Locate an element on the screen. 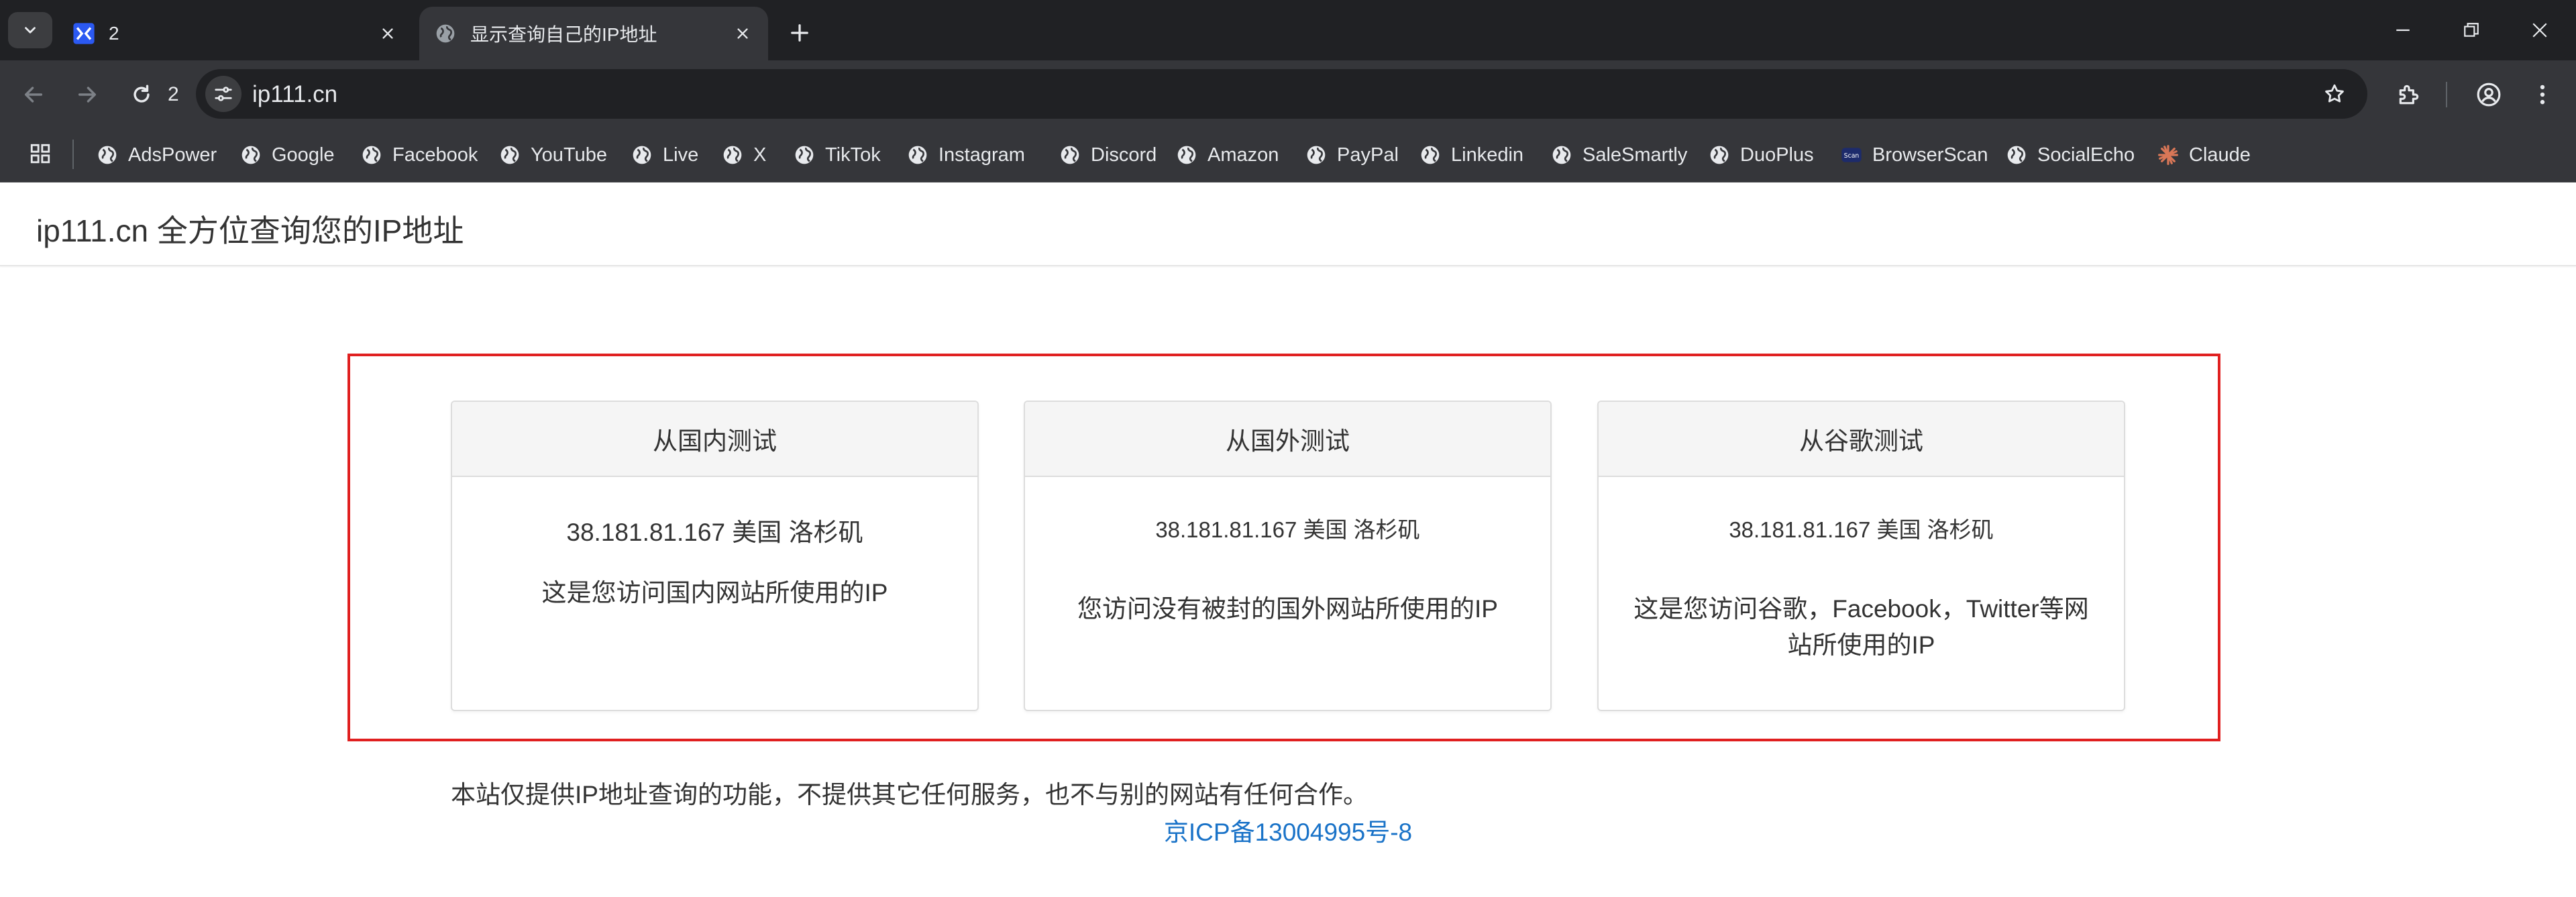  bookmark-duoplus: DuoPlus is located at coordinates (1761, 155).